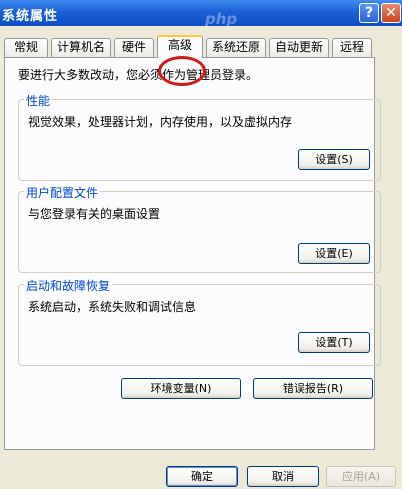  What do you see at coordinates (221, 19) in the screenshot?
I see `watermark: php` at bounding box center [221, 19].